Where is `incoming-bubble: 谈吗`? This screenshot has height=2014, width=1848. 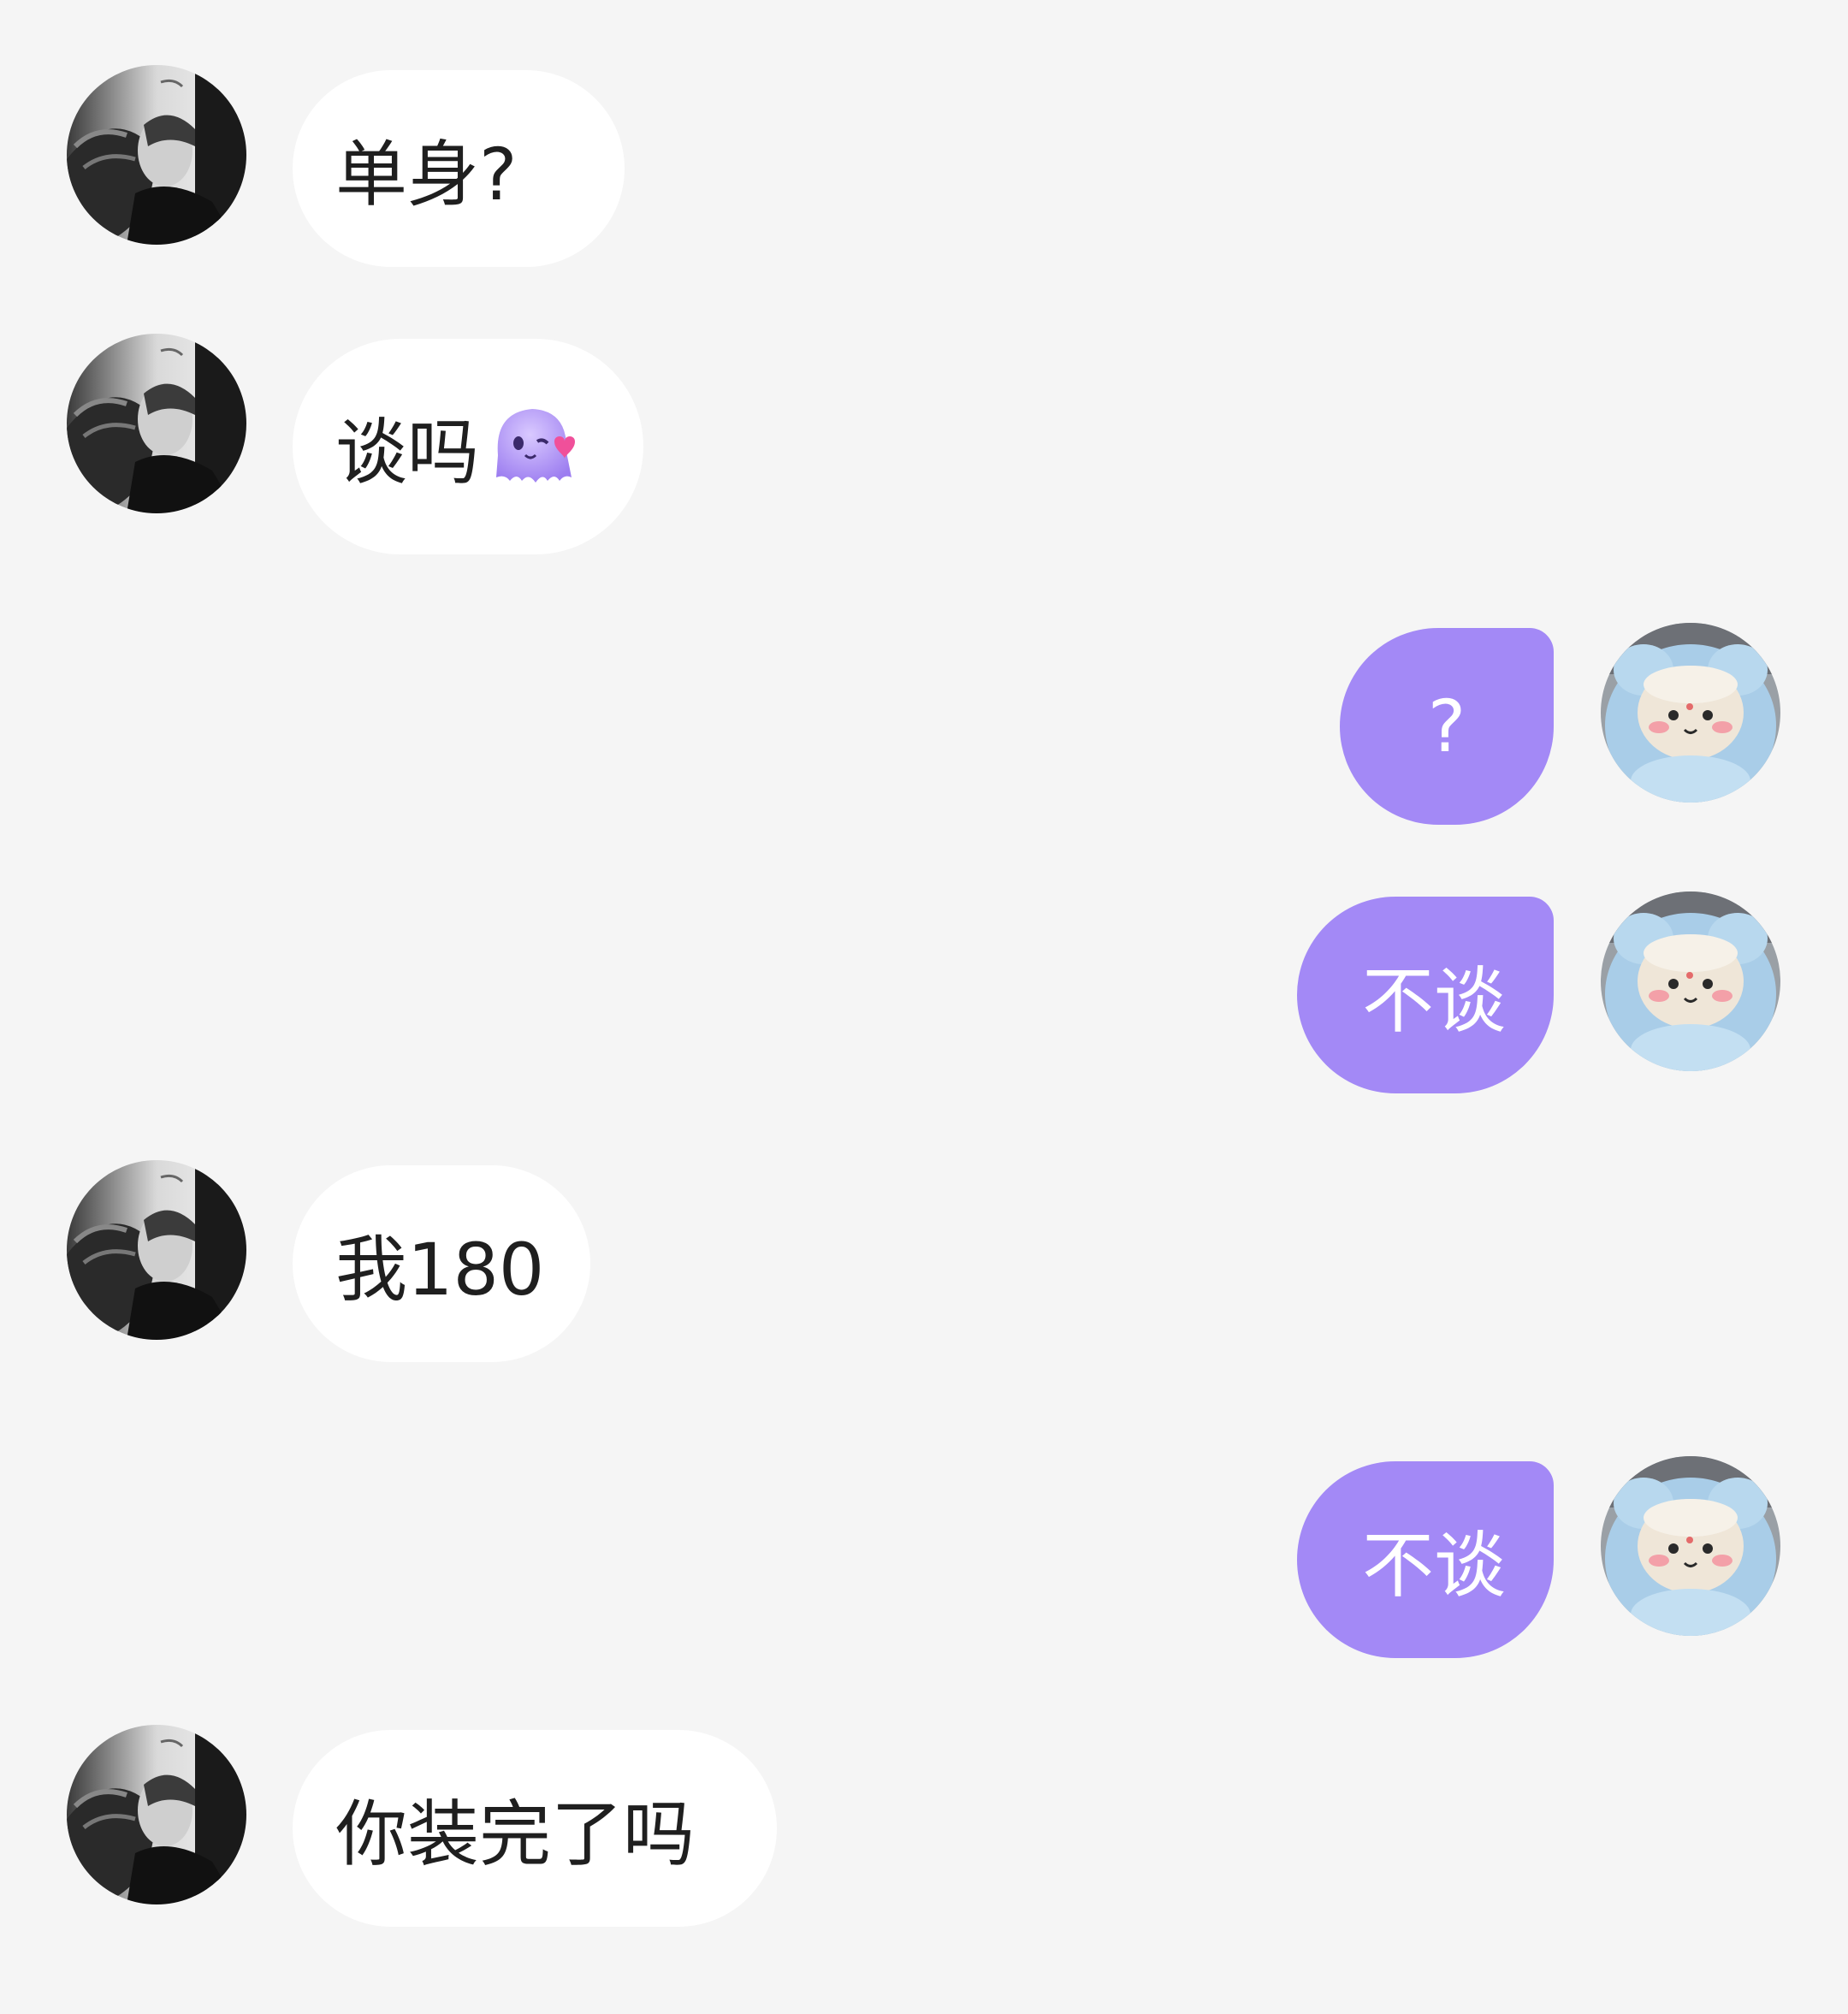
incoming-bubble: 谈吗 is located at coordinates (468, 447).